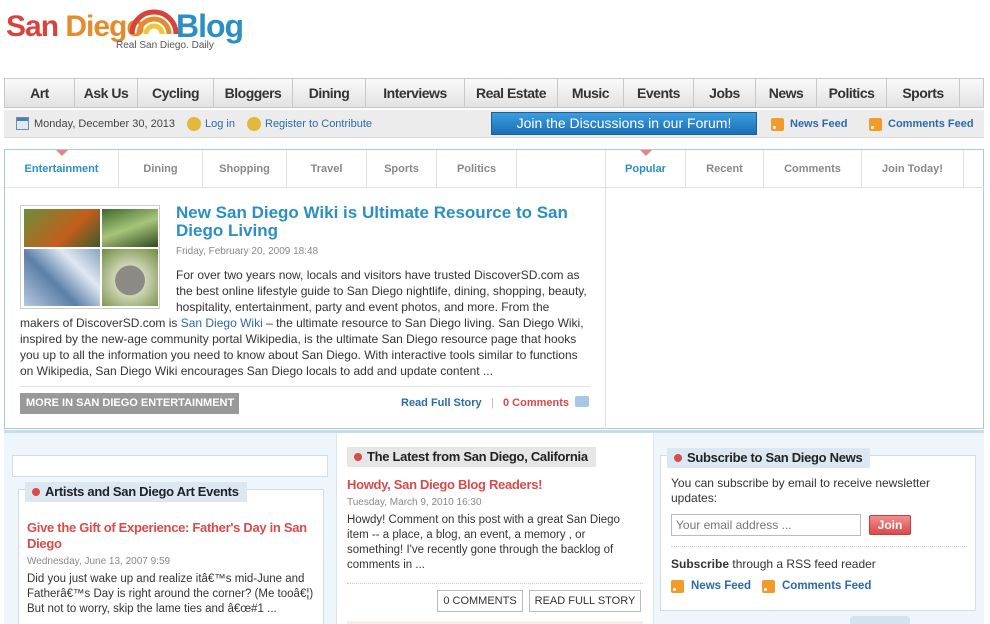 The image size is (990, 624). I want to click on register-link: Register to Contribute, so click(318, 124).